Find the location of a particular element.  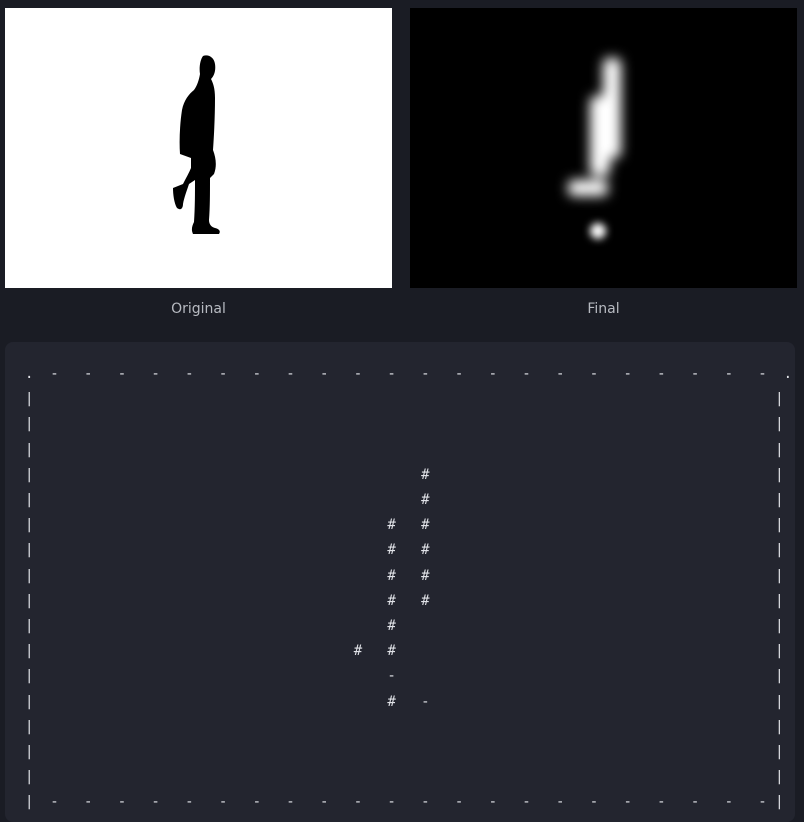

original-caption: Original is located at coordinates (198, 309).